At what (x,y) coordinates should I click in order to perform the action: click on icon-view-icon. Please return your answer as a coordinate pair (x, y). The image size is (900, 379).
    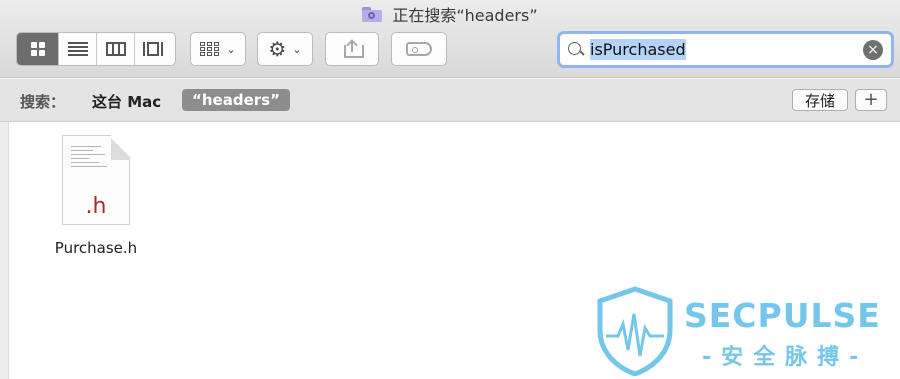
    Looking at the image, I should click on (37, 49).